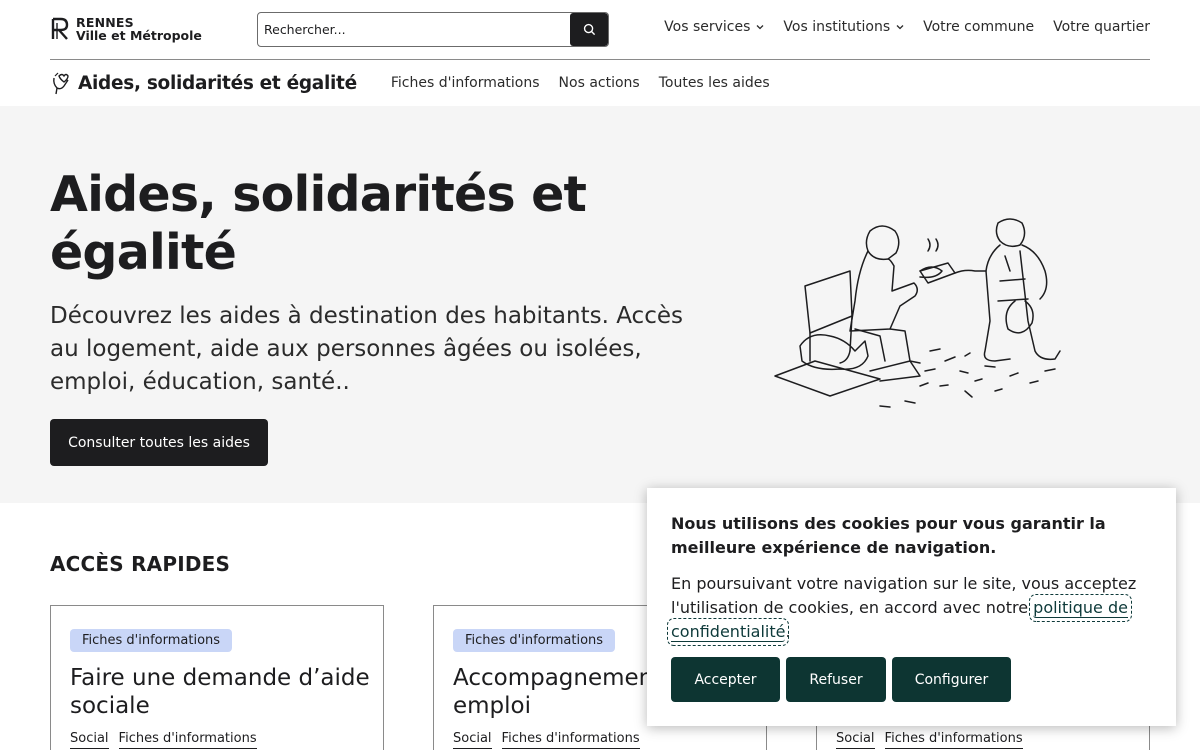 This screenshot has height=750, width=1200. I want to click on solidarity-illustration, so click(917, 313).